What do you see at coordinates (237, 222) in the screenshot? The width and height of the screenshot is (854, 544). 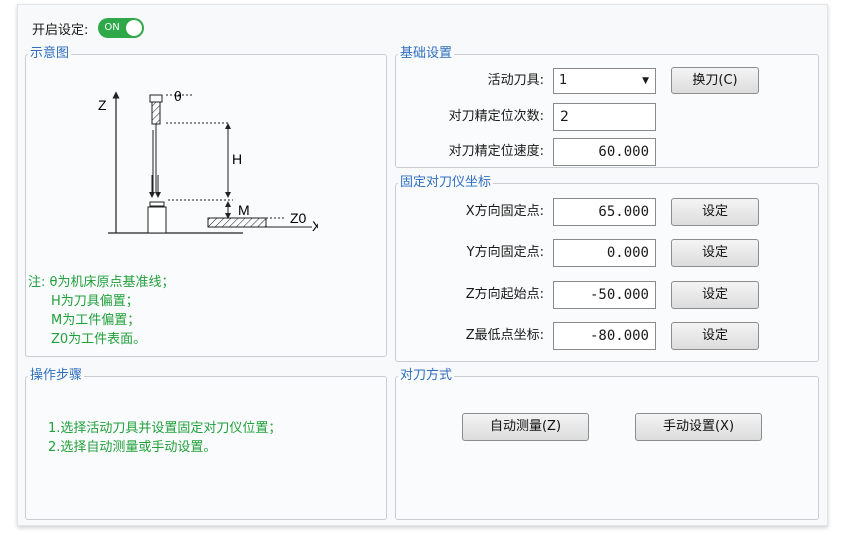 I see `workpiece` at bounding box center [237, 222].